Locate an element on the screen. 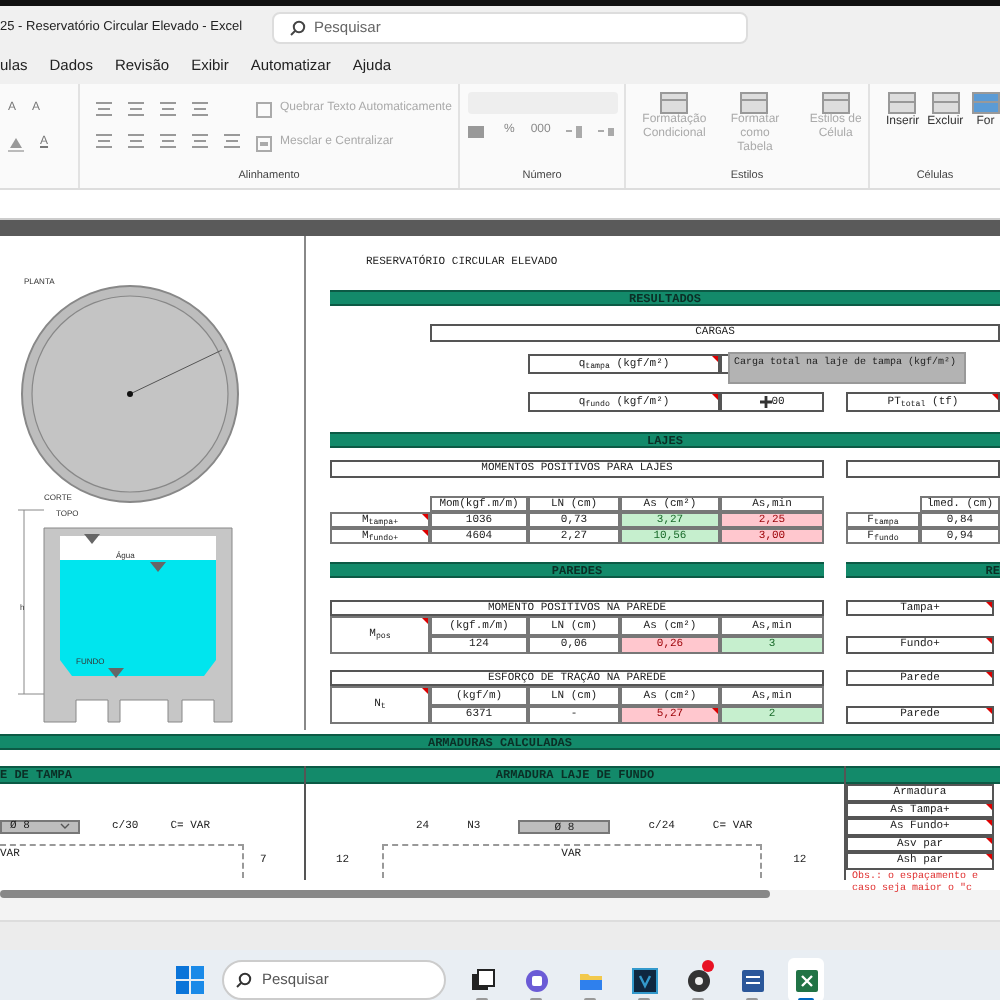 The width and height of the screenshot is (1000, 1000). windows-start-icon is located at coordinates (190, 980).